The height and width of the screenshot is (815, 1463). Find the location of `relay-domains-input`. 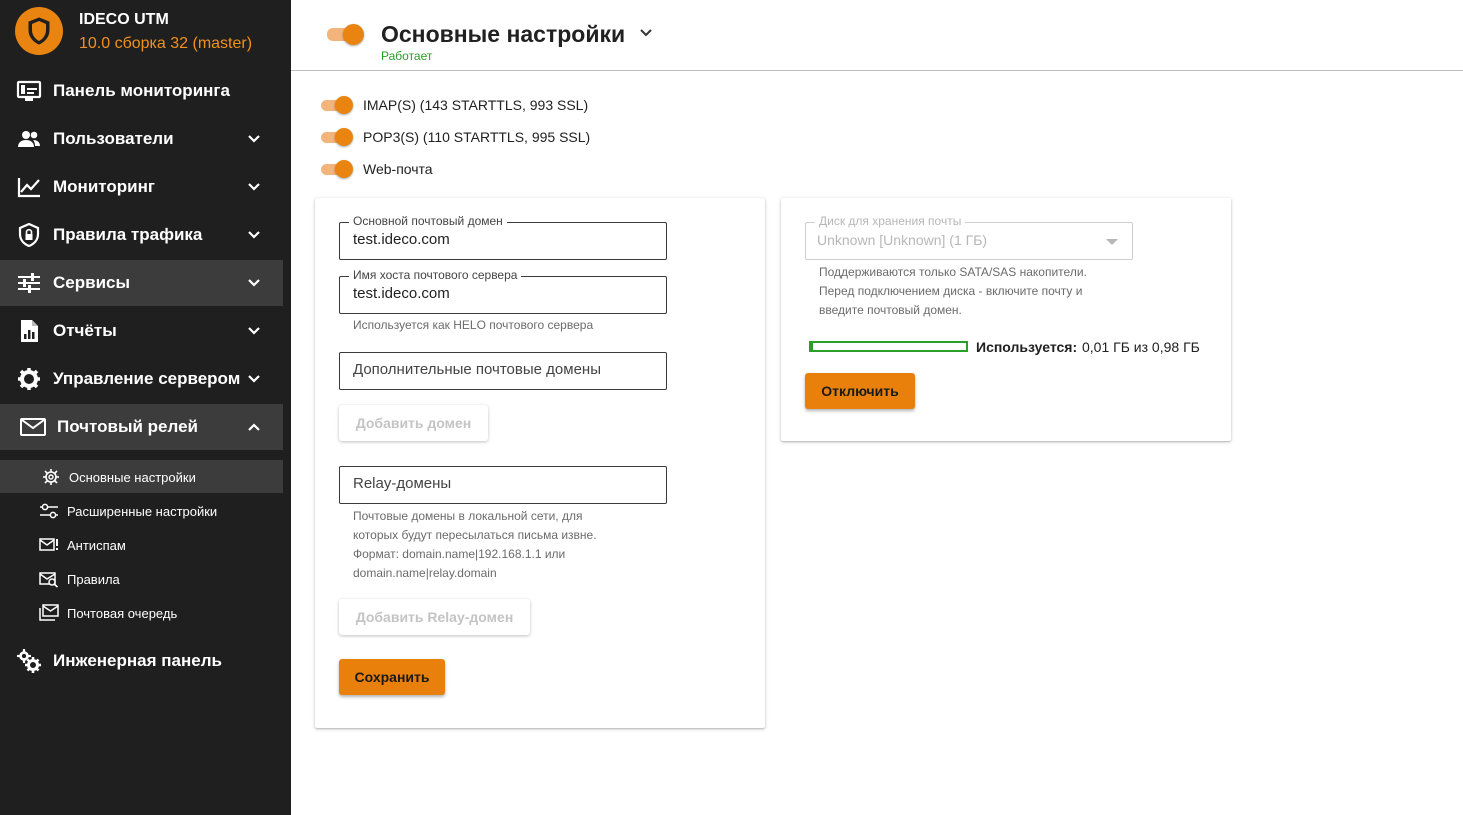

relay-domains-input is located at coordinates (503, 483).